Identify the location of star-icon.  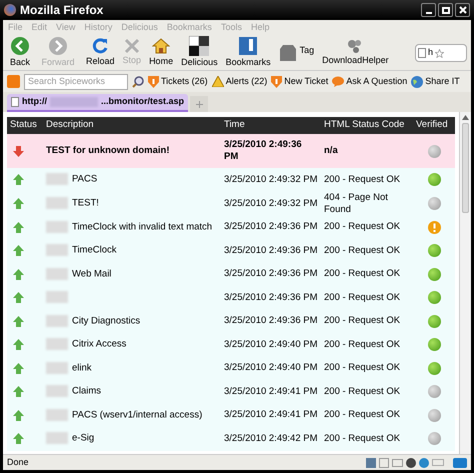
(439, 53).